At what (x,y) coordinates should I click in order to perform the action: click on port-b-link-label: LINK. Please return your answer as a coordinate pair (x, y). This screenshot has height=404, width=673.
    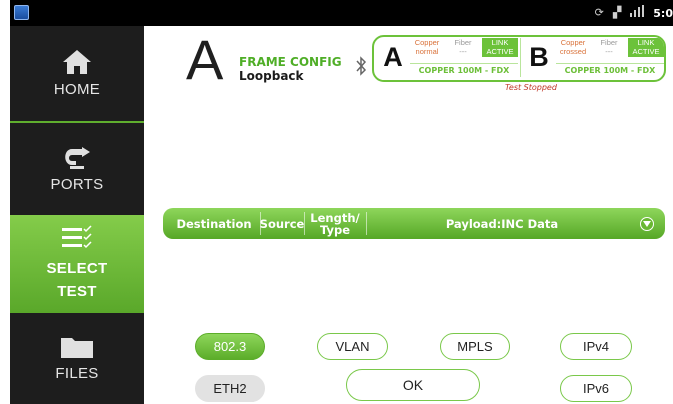
    Looking at the image, I should click on (646, 42).